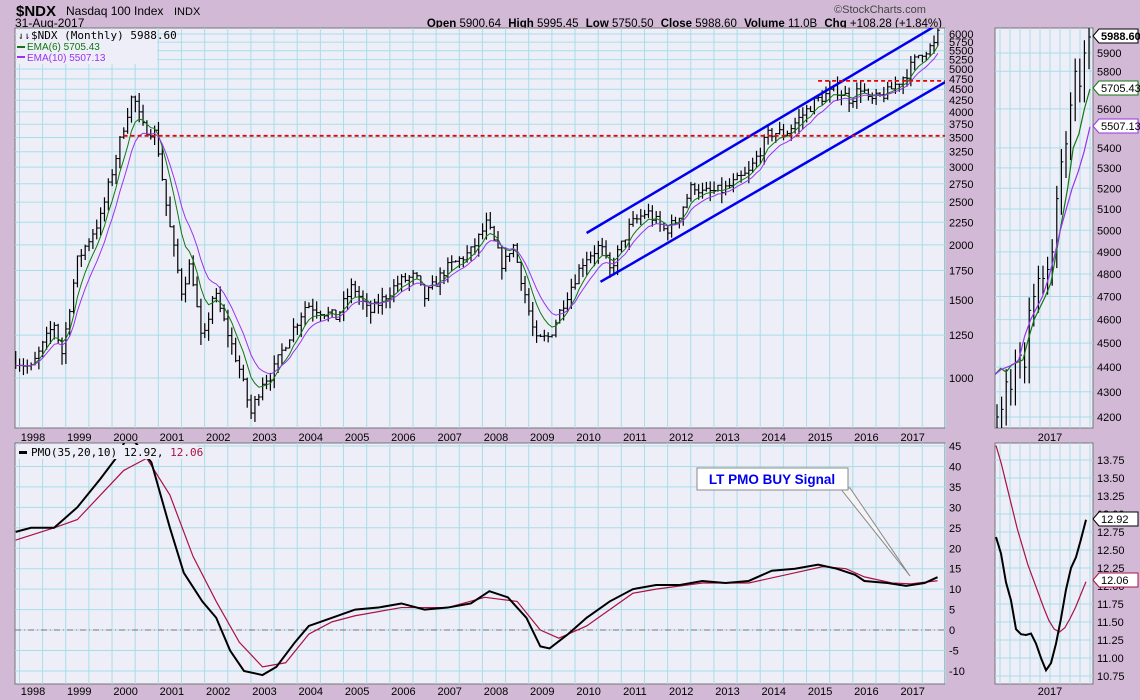 This screenshot has height=700, width=1140. I want to click on zoom-pmo-tick-label: 11.25, so click(1110, 641).